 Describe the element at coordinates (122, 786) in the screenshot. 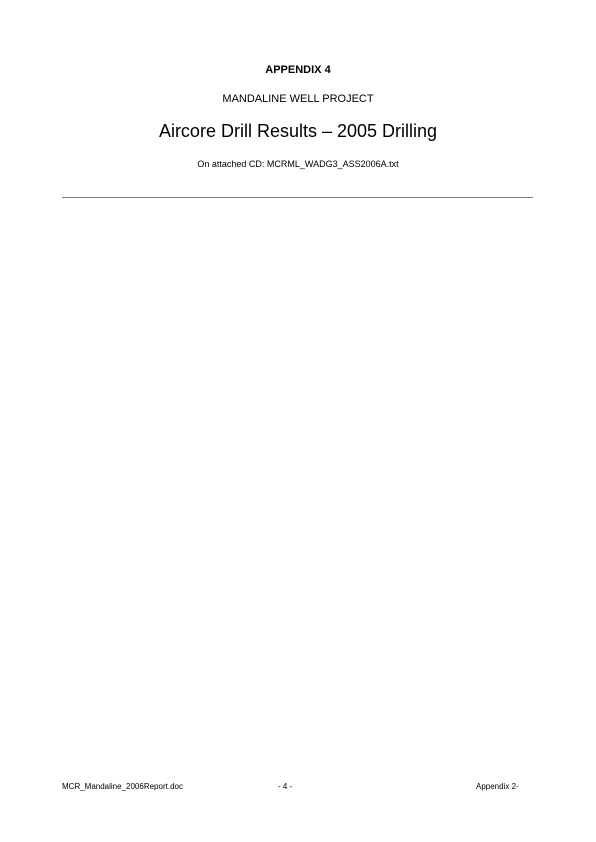

I see `footer-filename: MCR_Mandaline_2006Report.doc` at that location.